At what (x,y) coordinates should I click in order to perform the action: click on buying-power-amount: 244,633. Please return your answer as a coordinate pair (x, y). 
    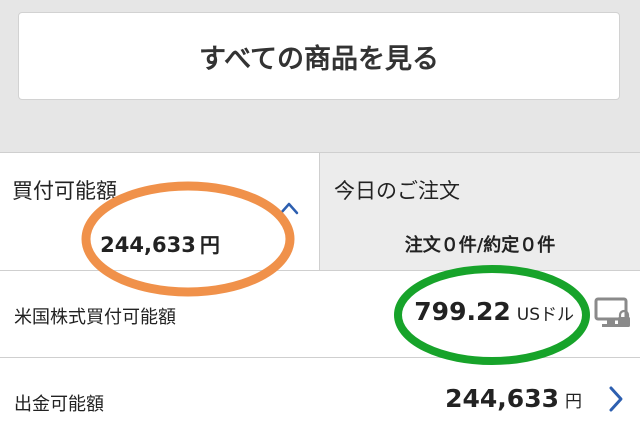
    Looking at the image, I should click on (148, 245).